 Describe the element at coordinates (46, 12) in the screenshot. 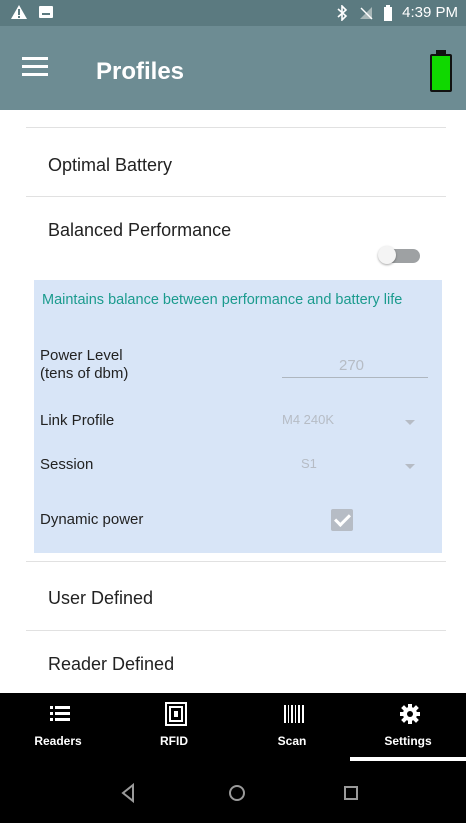

I see `notification-icon` at that location.